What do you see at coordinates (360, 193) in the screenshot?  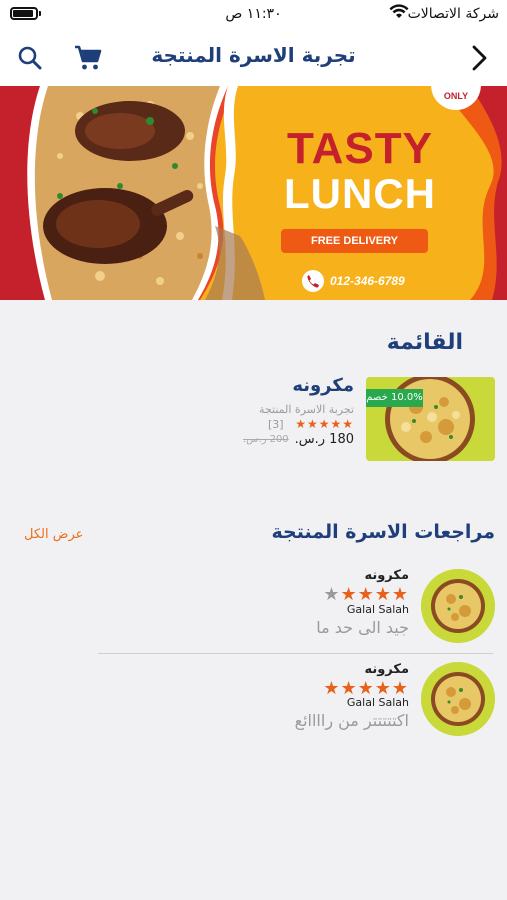 I see `banner-headline-2: LUNCH` at bounding box center [360, 193].